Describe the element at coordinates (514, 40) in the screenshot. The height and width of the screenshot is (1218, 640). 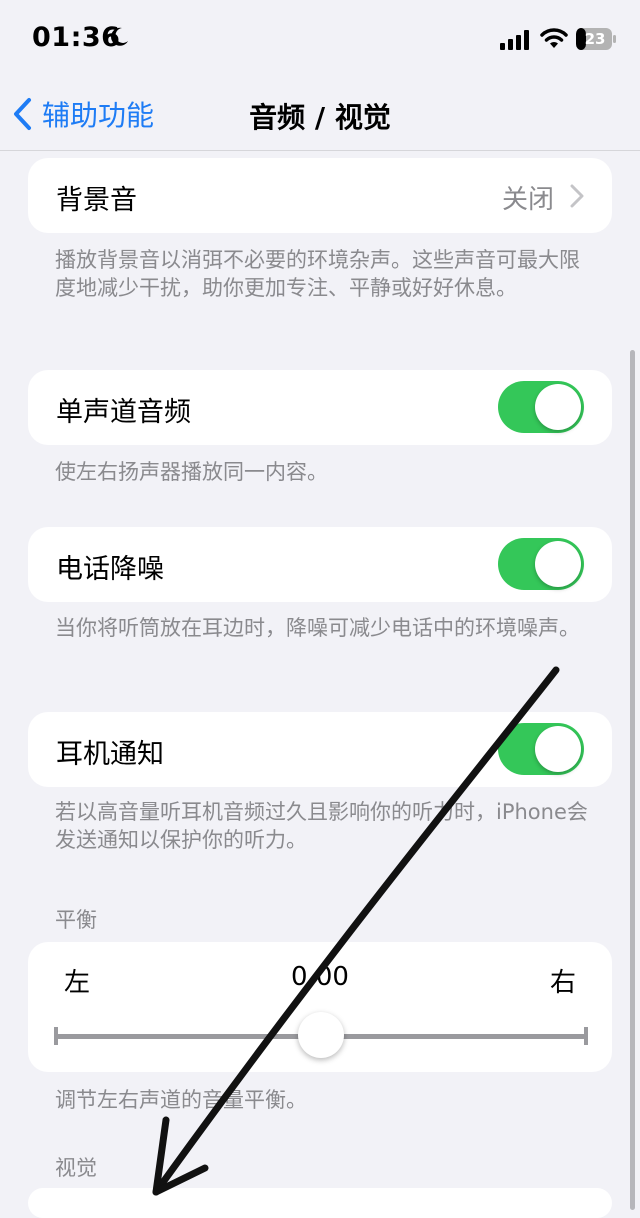
I see `cellular-signal-icon` at that location.